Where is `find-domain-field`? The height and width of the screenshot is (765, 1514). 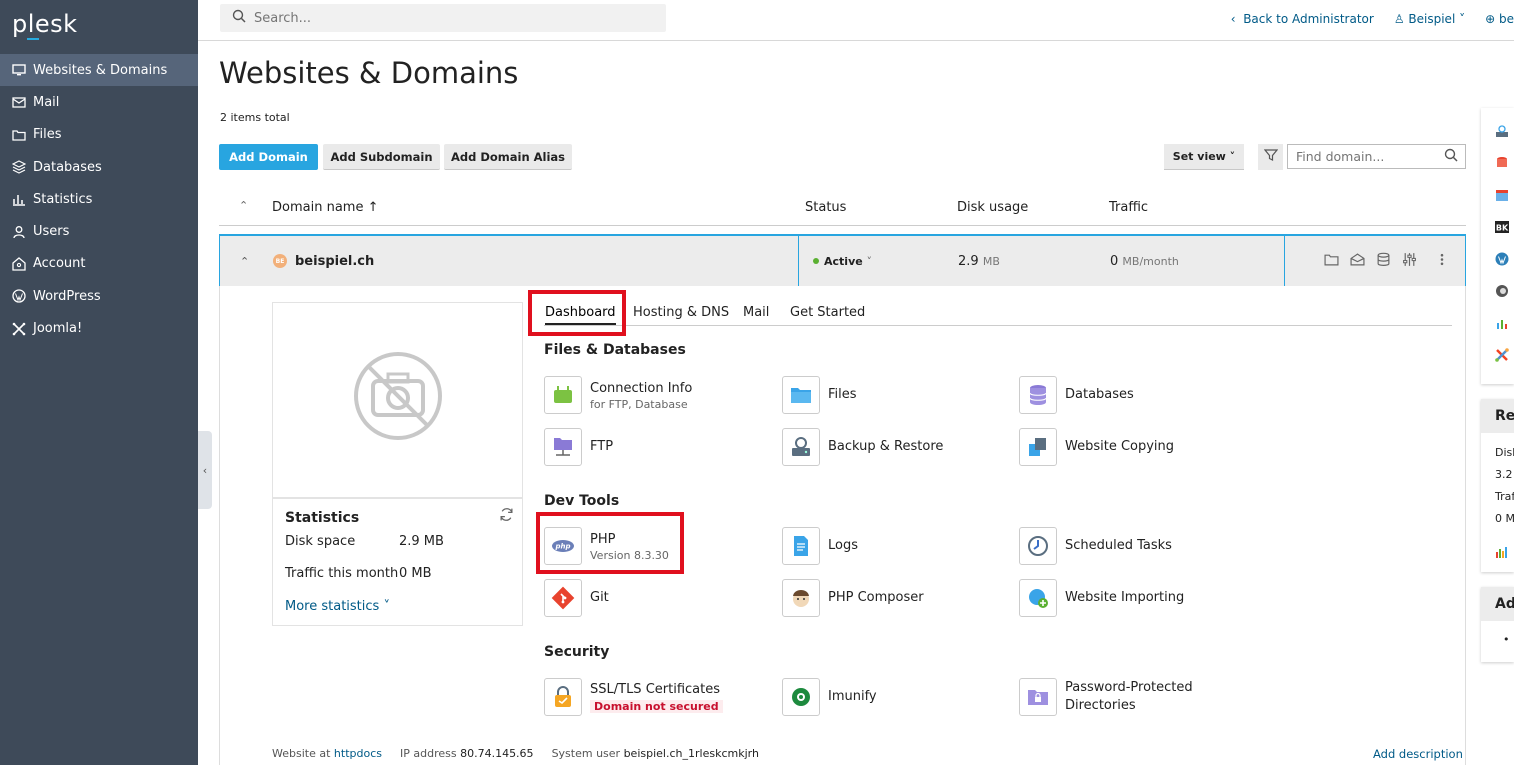 find-domain-field is located at coordinates (1376, 156).